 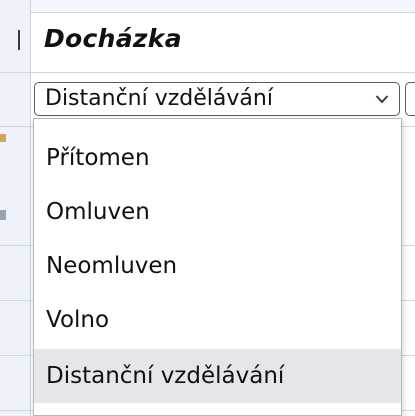 What do you see at coordinates (113, 38) in the screenshot?
I see `attendance-column-title: Docházka` at bounding box center [113, 38].